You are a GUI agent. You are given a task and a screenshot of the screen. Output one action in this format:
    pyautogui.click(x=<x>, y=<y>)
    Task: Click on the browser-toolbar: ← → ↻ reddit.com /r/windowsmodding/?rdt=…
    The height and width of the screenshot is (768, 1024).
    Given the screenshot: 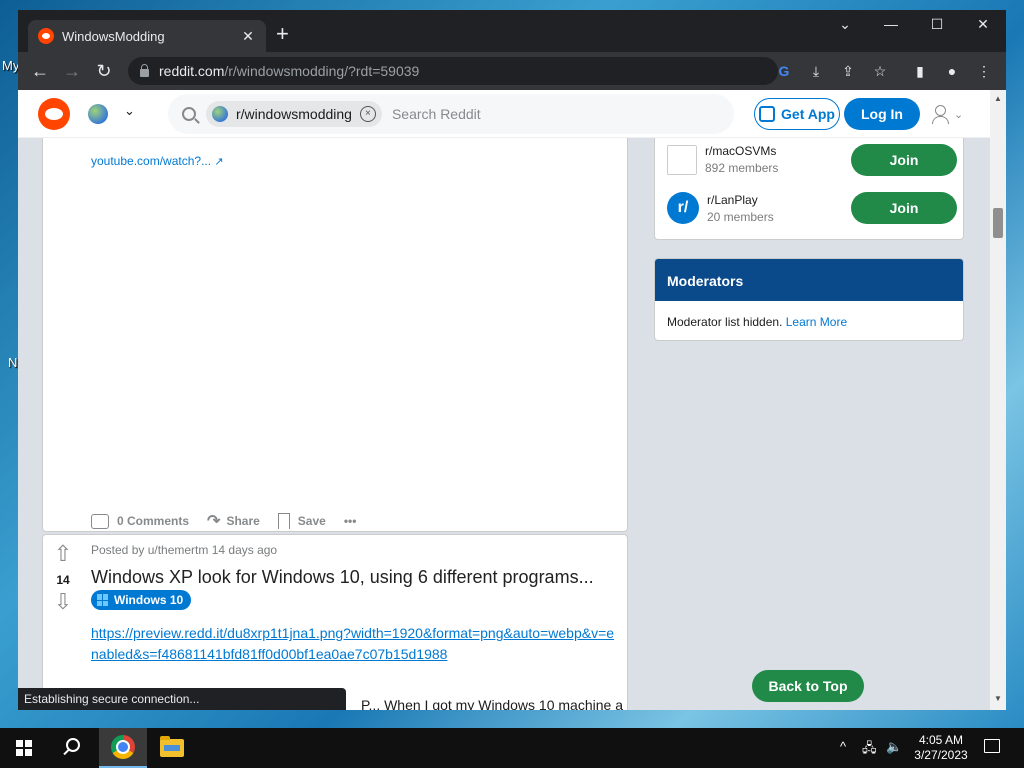 What is the action you would take?
    pyautogui.click(x=512, y=71)
    